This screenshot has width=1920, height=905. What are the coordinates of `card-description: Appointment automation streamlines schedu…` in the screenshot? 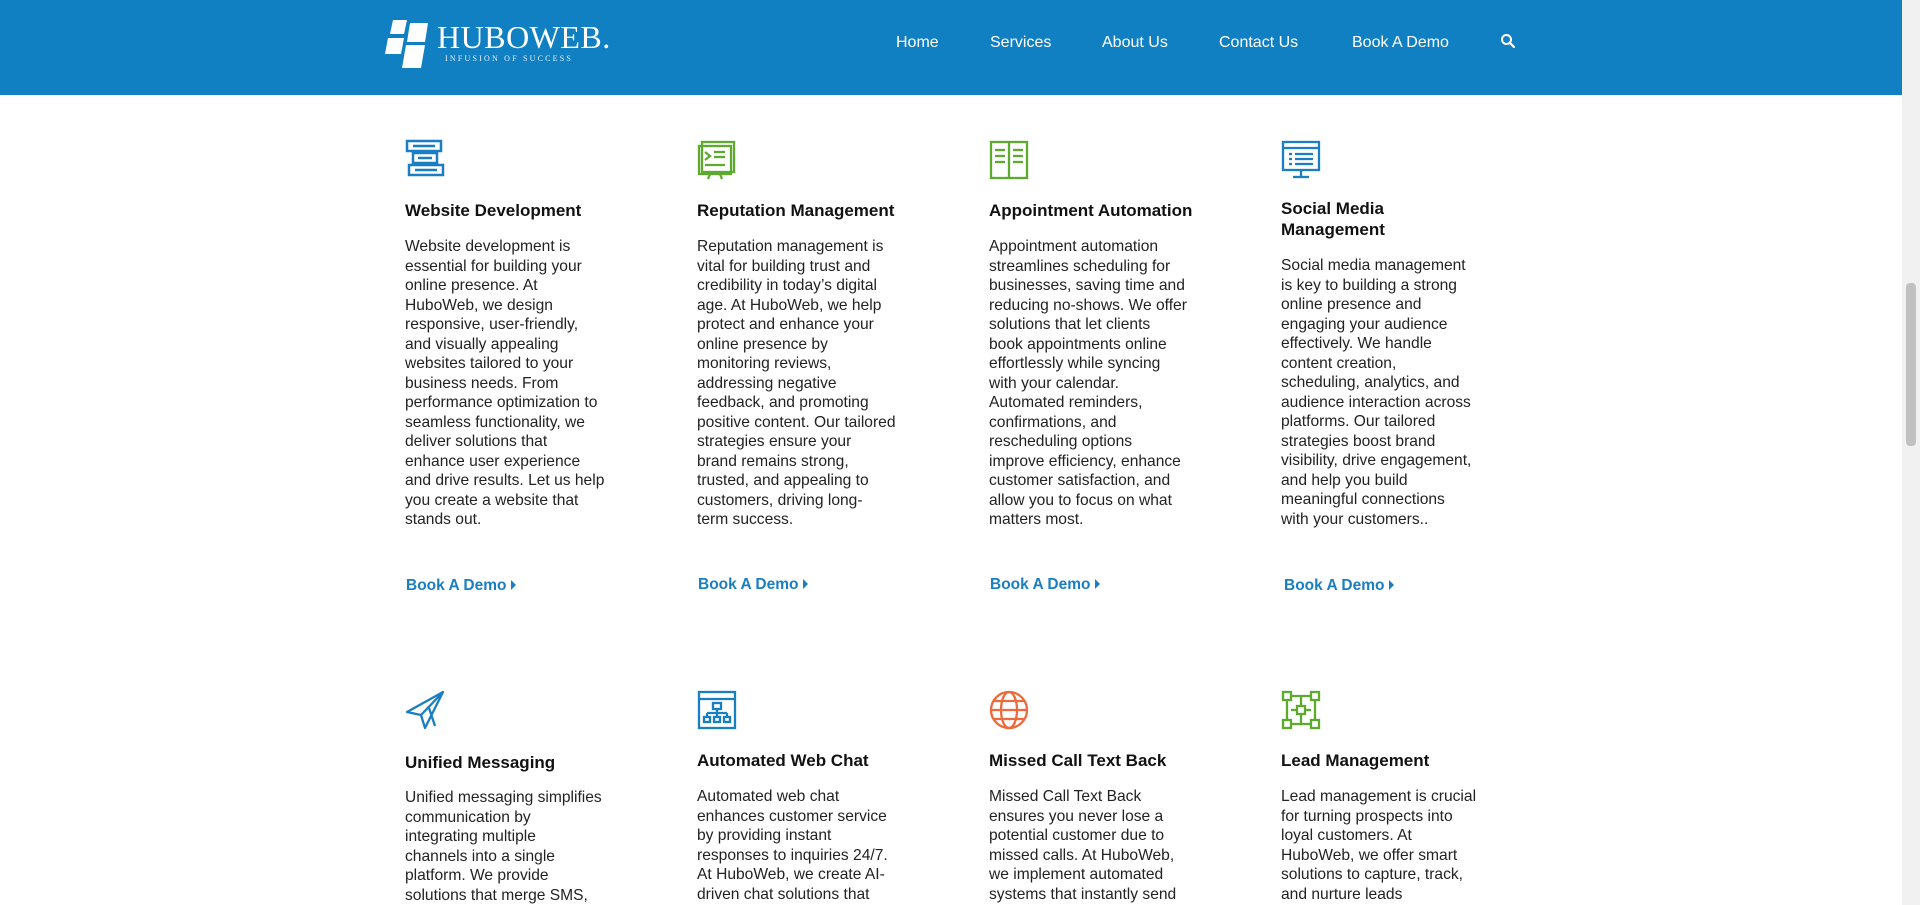 It's located at (1088, 383).